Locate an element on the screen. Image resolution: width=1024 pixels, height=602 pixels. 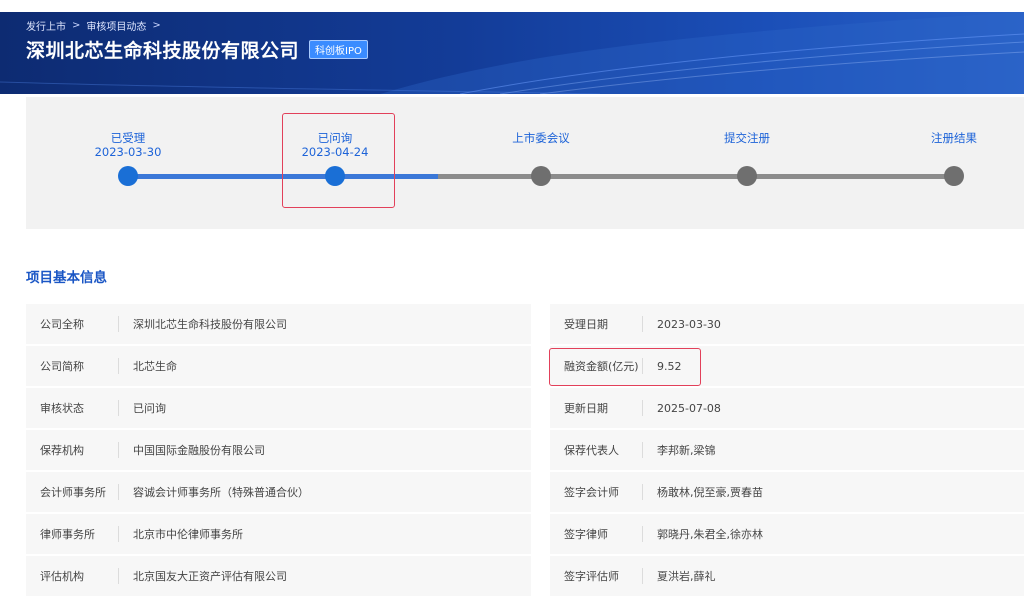
info-label: 公司简称 is located at coordinates (62, 366).